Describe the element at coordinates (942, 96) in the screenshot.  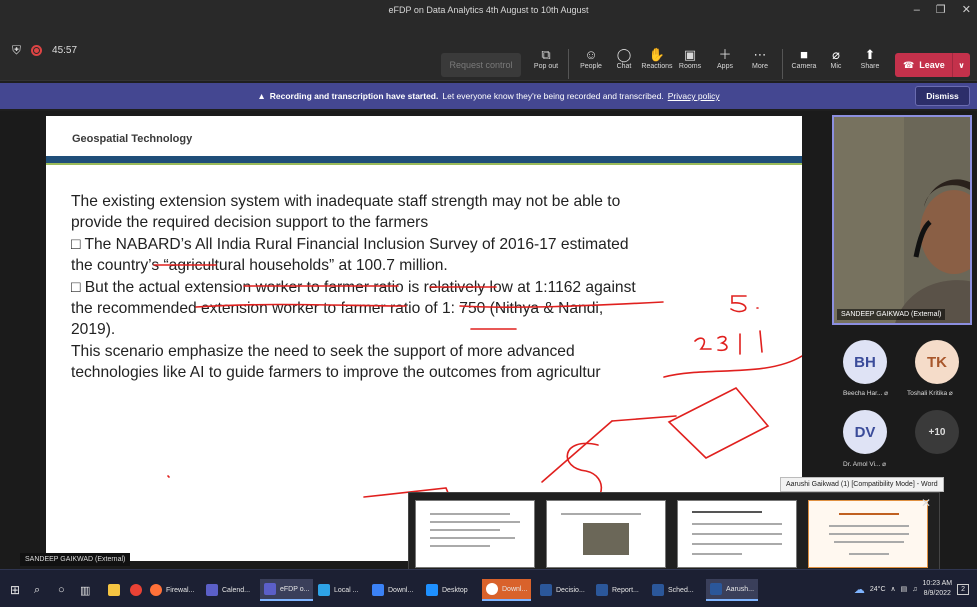
I see `dismiss-button: Dismiss` at that location.